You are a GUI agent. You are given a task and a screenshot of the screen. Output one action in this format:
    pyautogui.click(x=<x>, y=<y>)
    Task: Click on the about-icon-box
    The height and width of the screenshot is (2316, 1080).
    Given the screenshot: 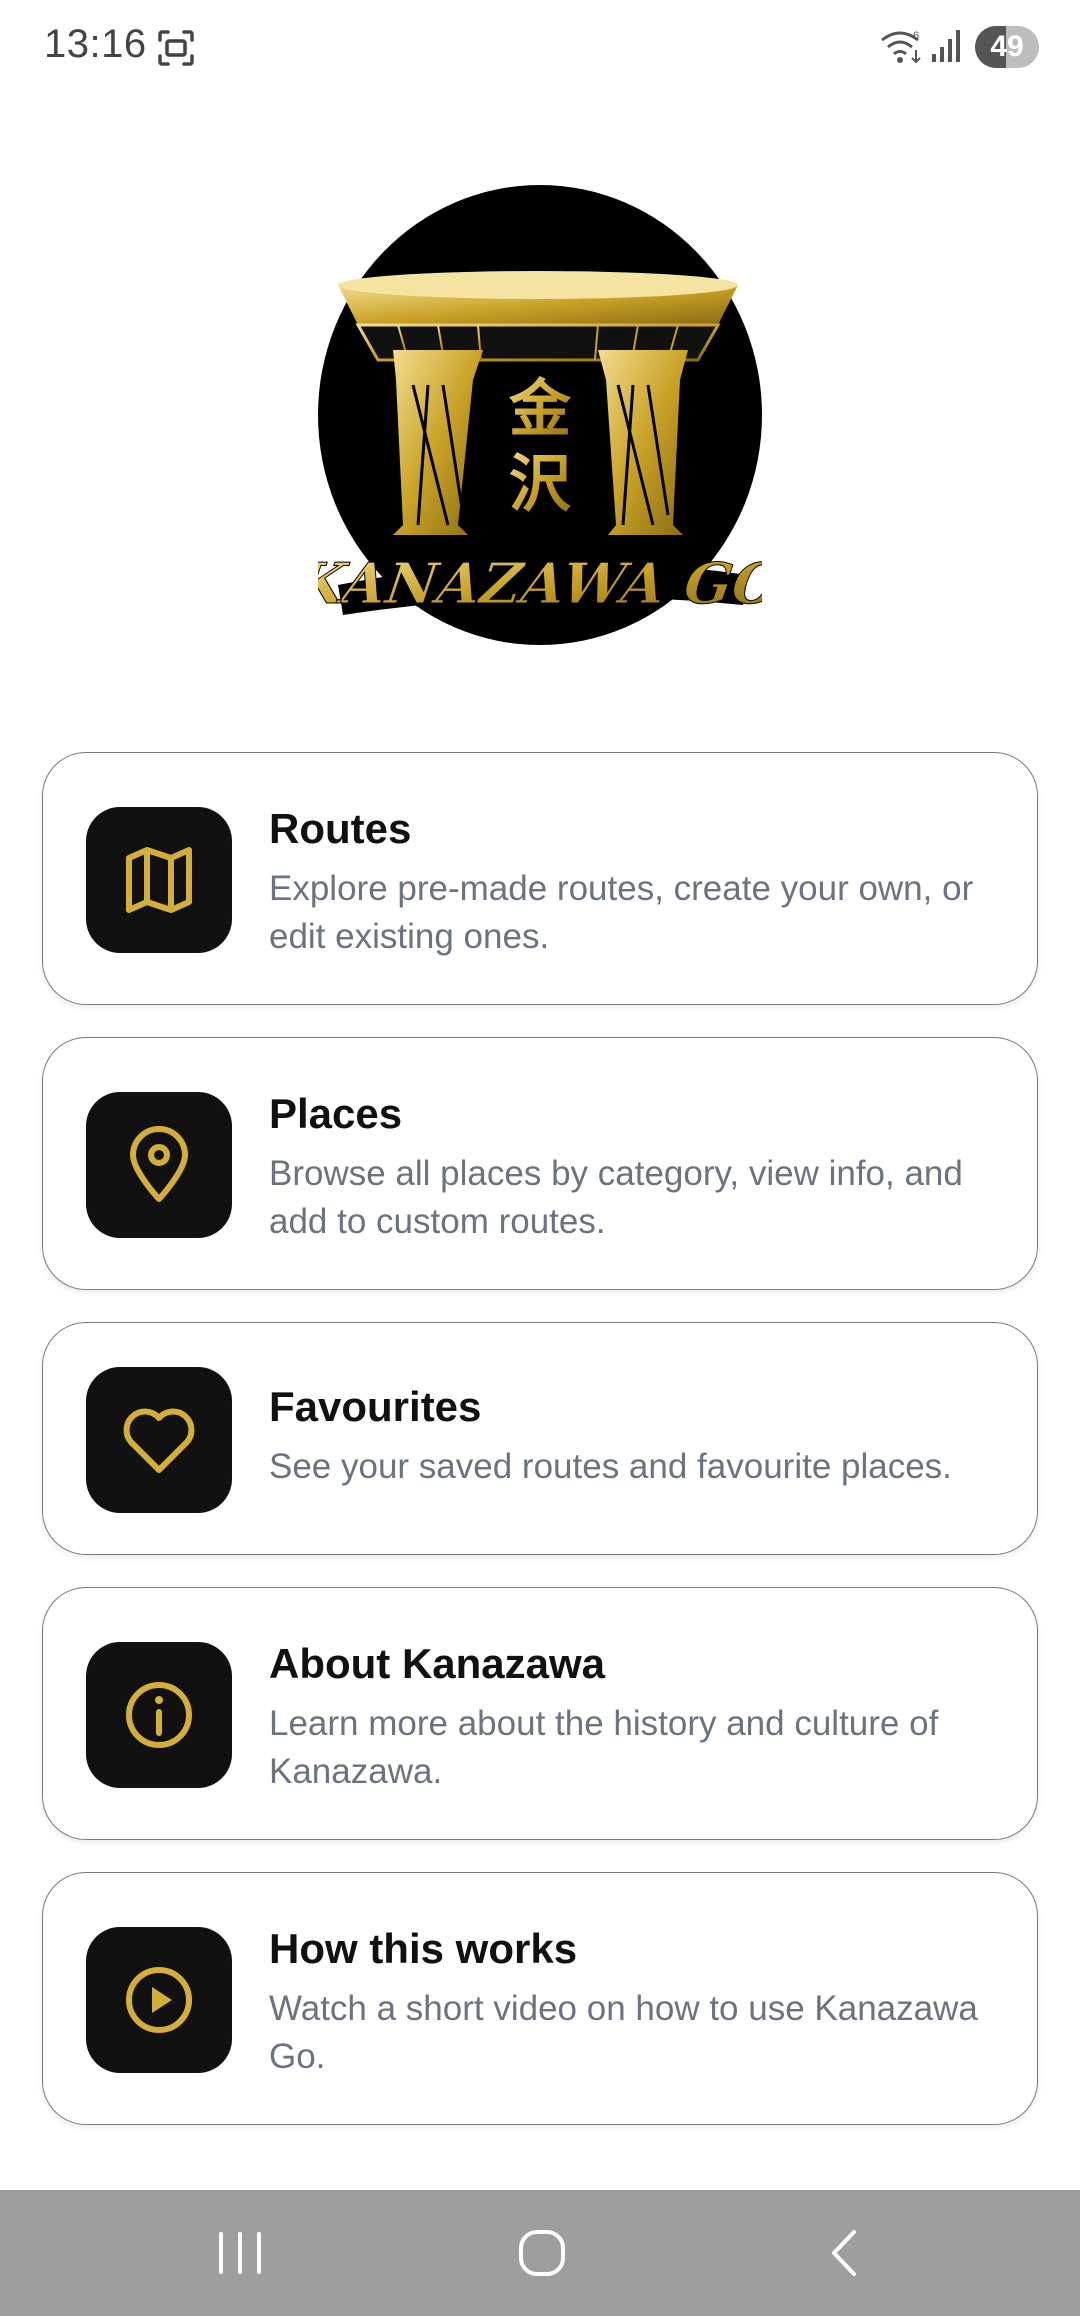 What is the action you would take?
    pyautogui.click(x=159, y=1715)
    